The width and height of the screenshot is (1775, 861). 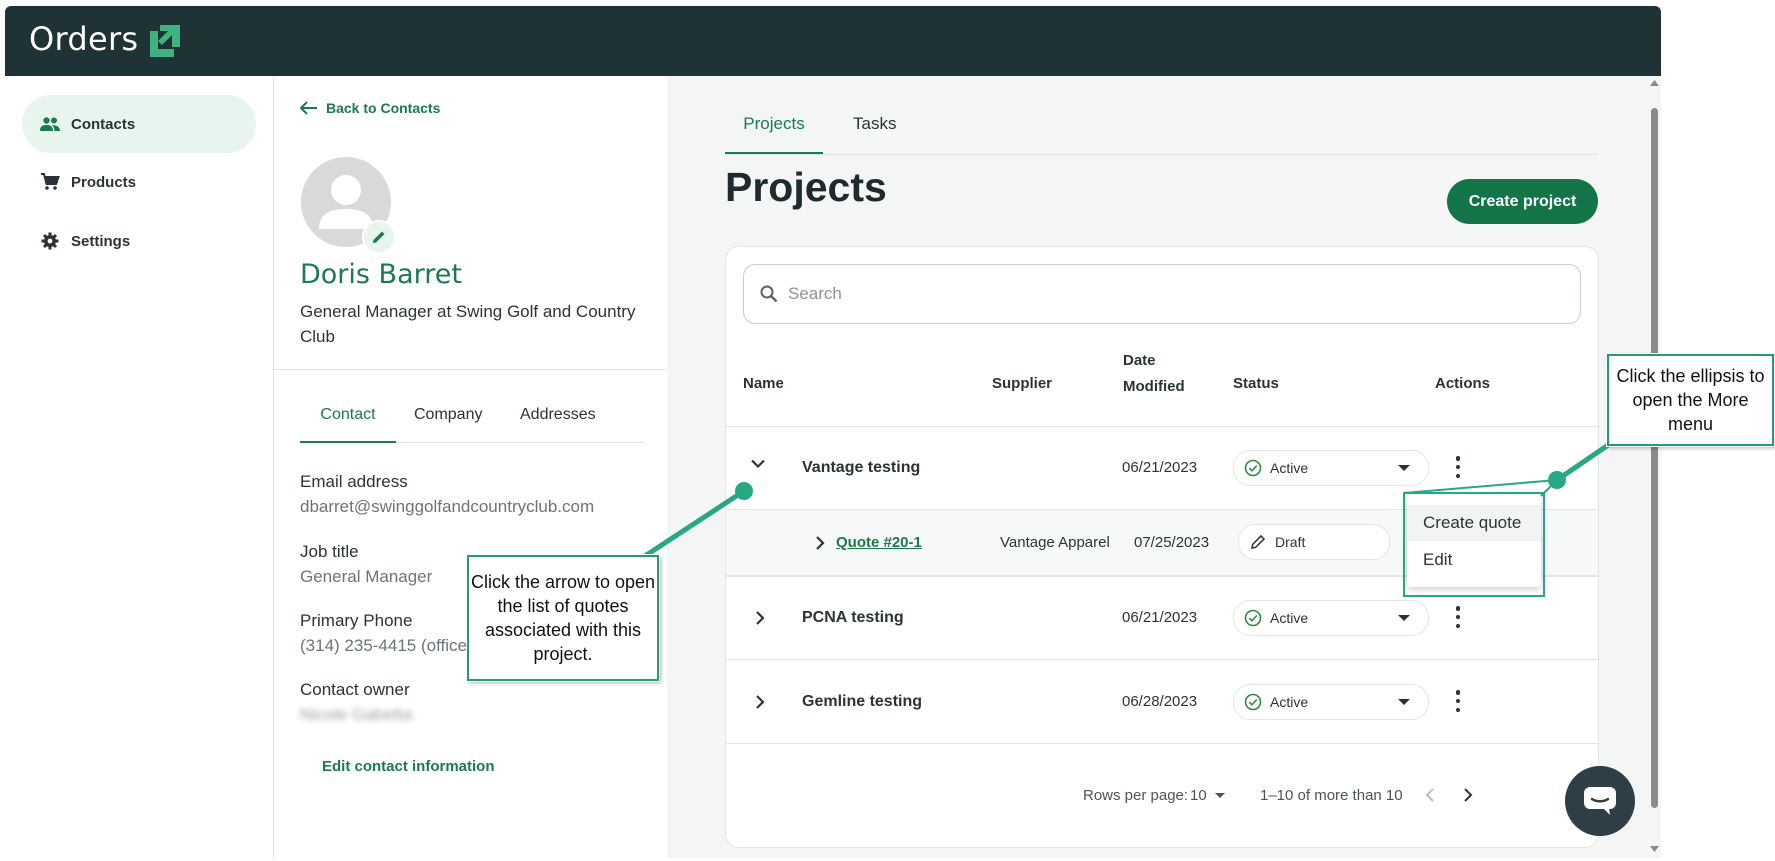 What do you see at coordinates (744, 491) in the screenshot?
I see `callout-dot` at bounding box center [744, 491].